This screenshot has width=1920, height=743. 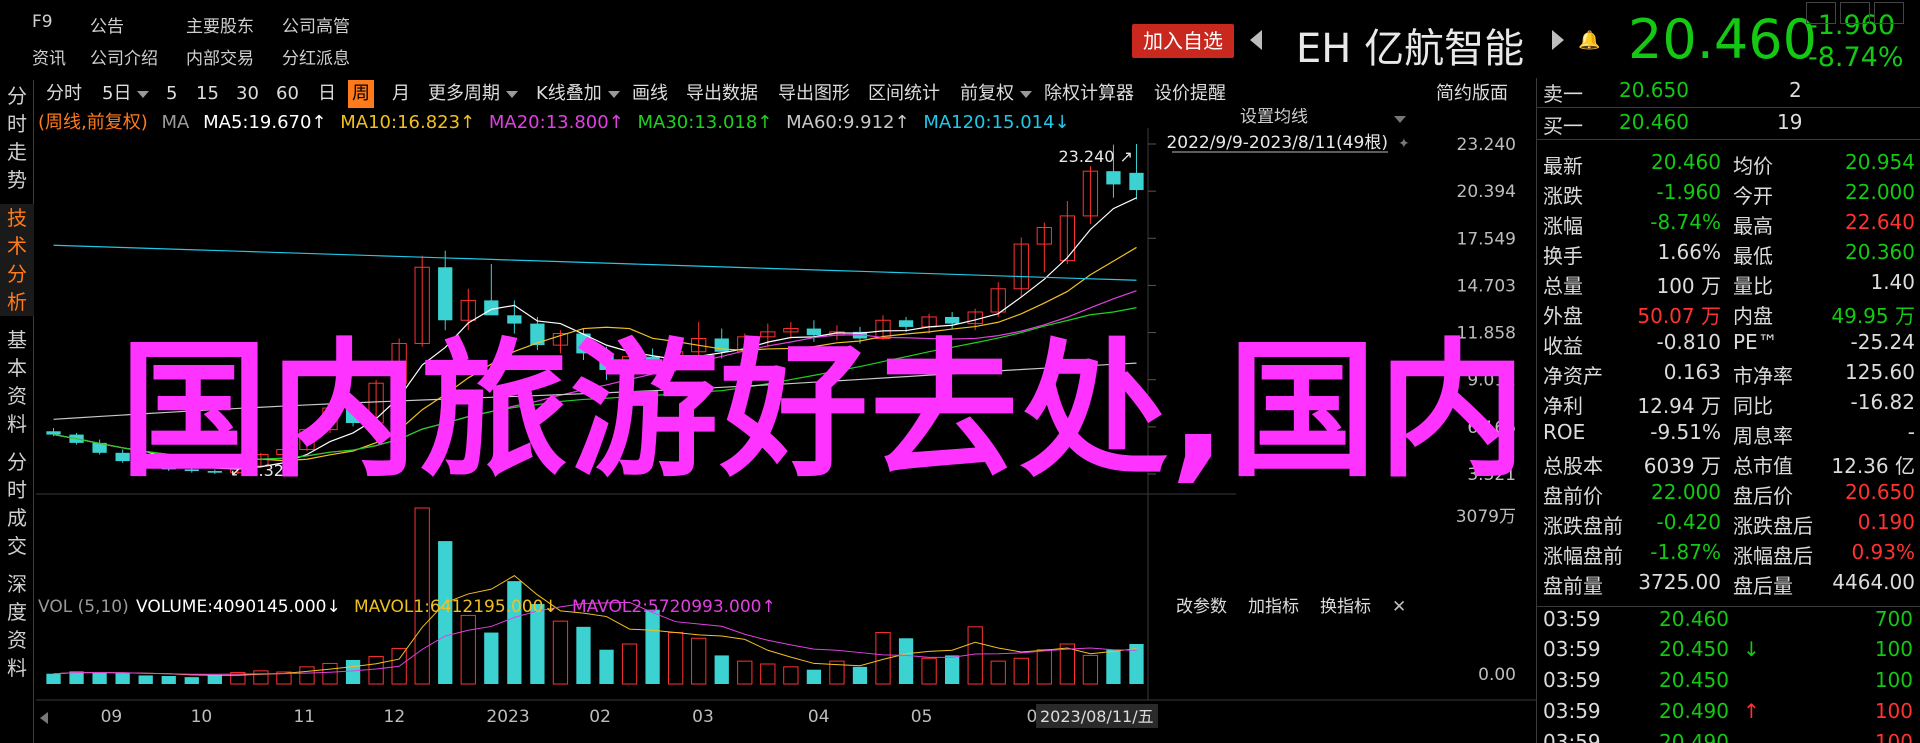 I want to click on stat-value: 125.60, so click(x=1880, y=372).